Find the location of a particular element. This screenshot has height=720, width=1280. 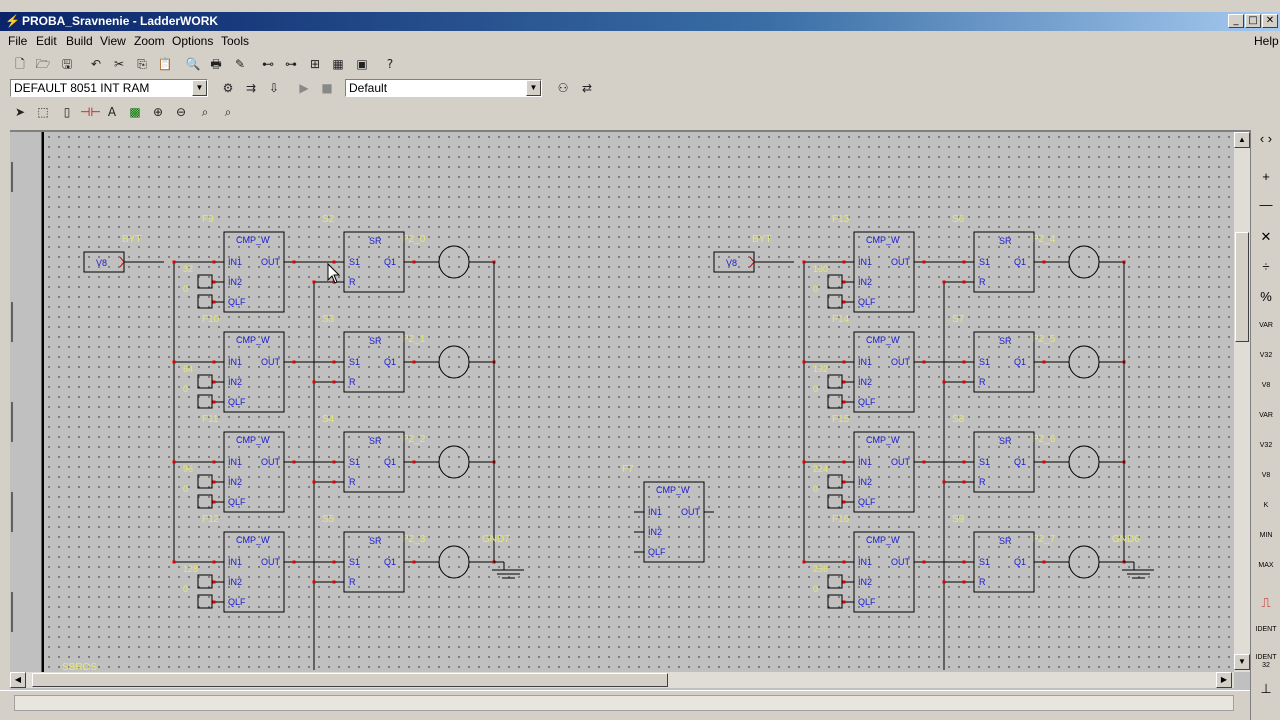

save-icon: 🖫 is located at coordinates (67, 64).